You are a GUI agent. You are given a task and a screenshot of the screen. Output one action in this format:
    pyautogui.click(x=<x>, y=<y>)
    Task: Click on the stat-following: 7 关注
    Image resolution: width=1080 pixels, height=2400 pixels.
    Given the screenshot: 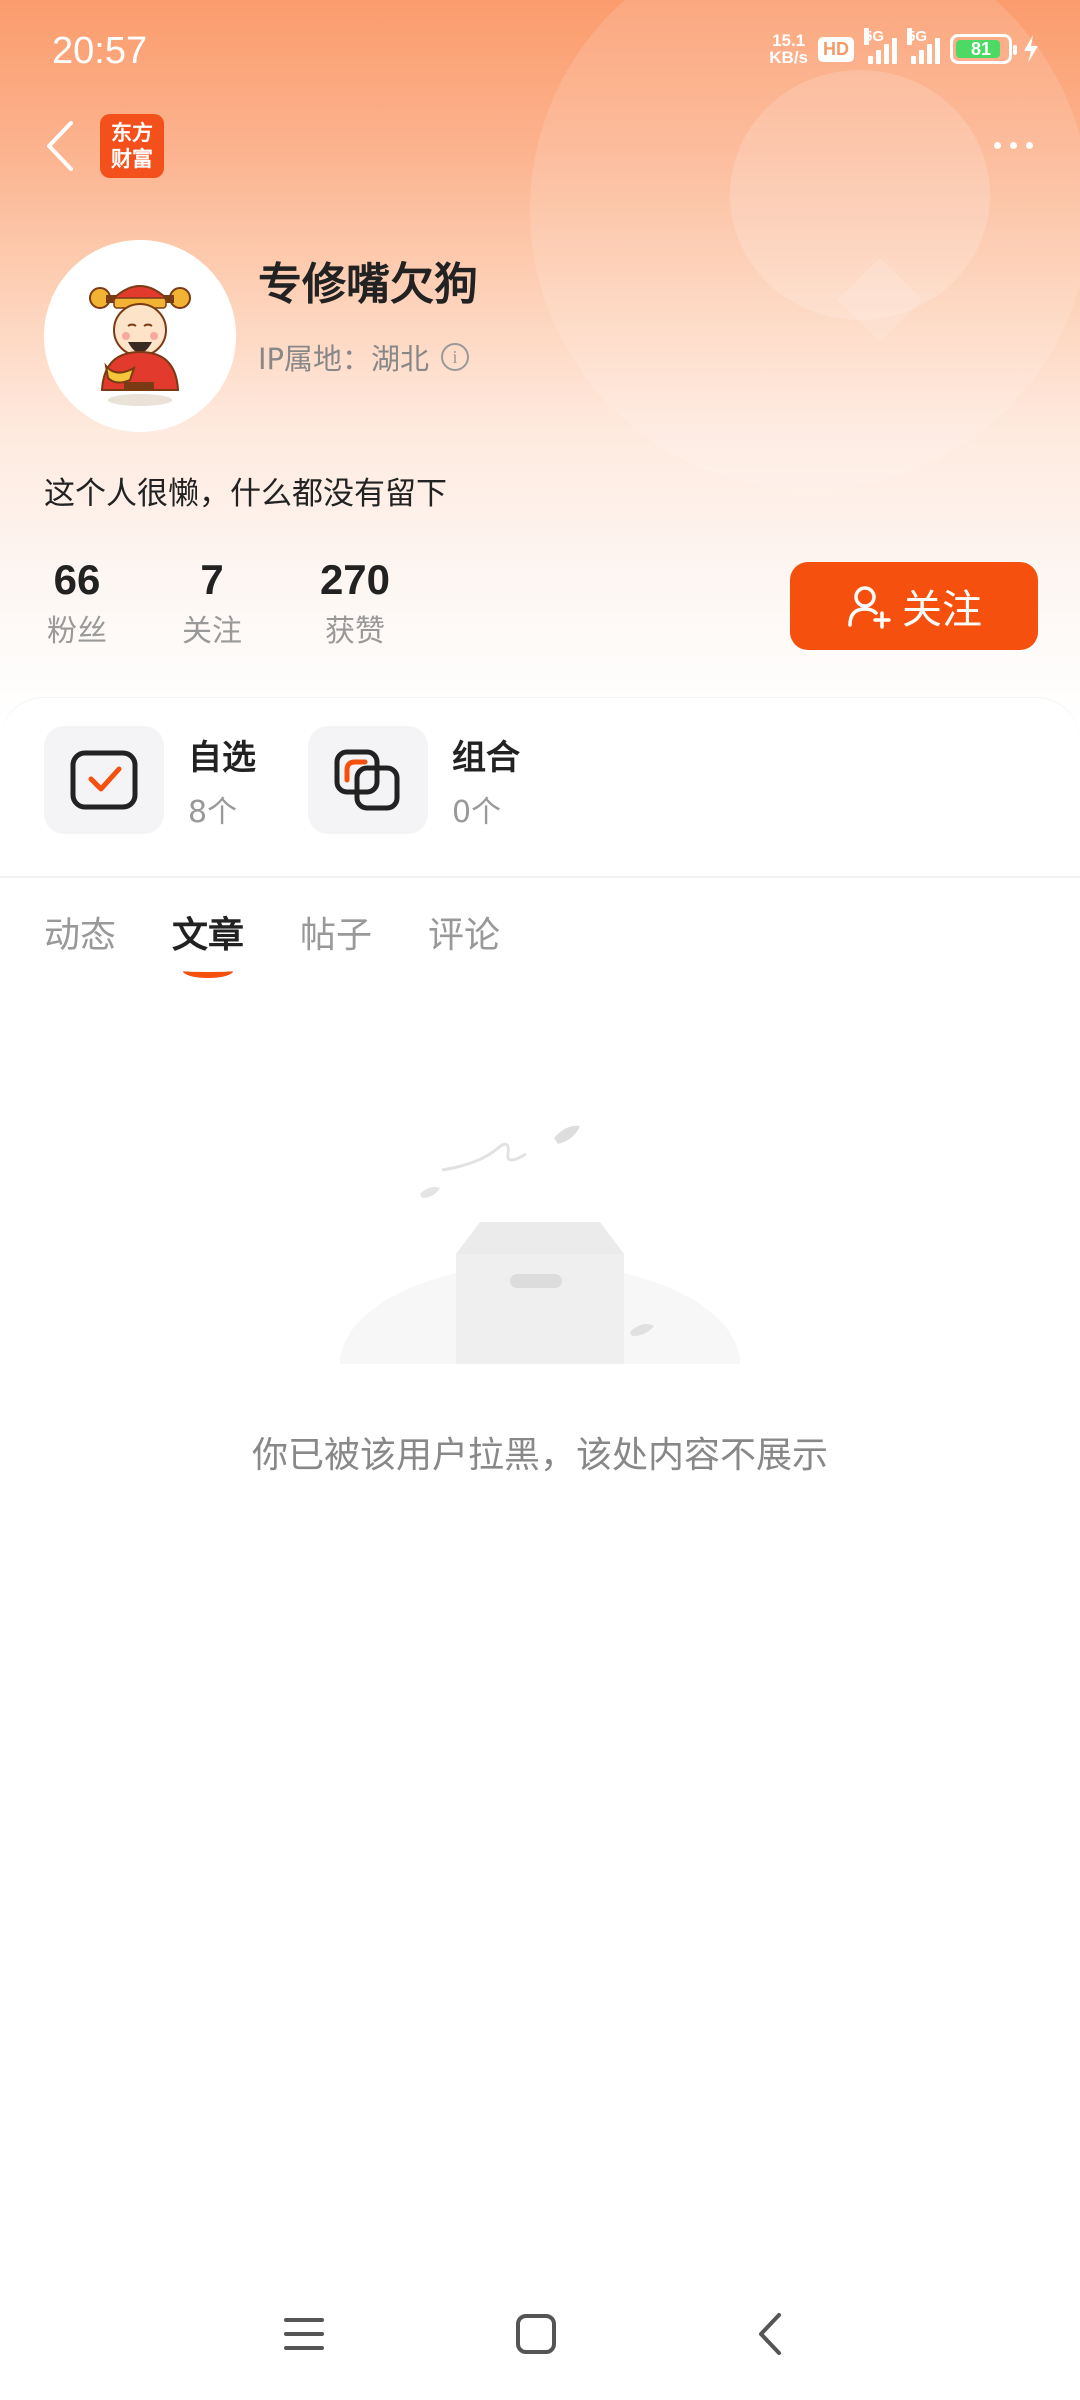 What is the action you would take?
    pyautogui.click(x=212, y=603)
    